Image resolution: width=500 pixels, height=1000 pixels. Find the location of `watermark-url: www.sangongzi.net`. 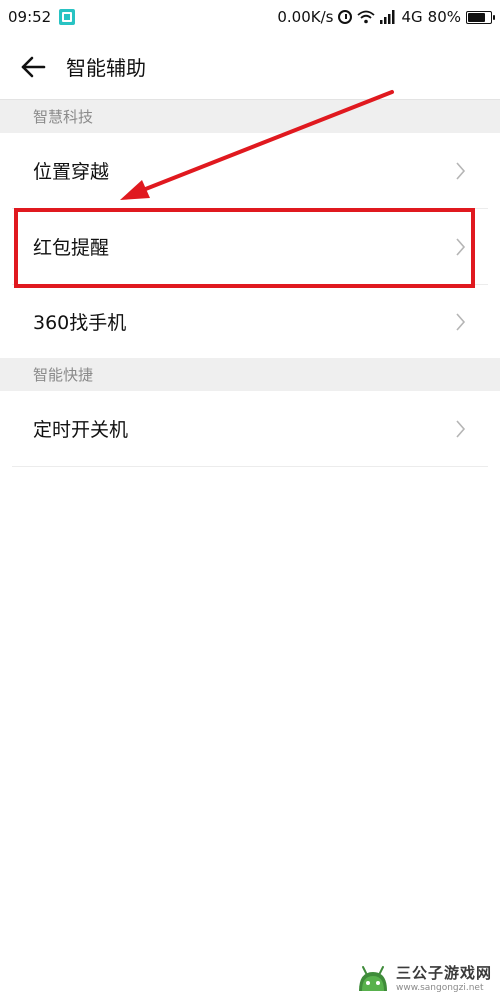

watermark-url: www.sangongzi.net is located at coordinates (439, 987).